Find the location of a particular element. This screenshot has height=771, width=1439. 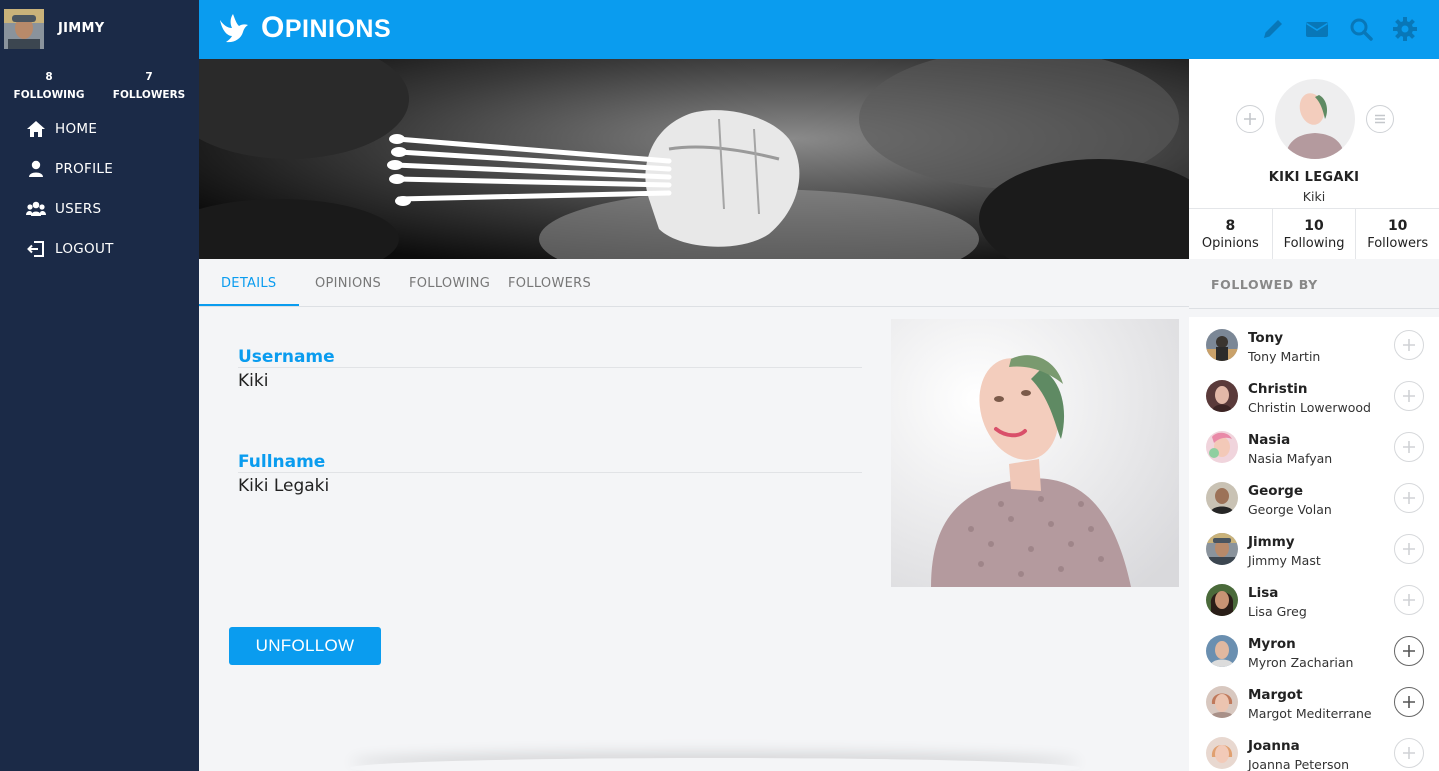

follower-name: Joanna is located at coordinates (1274, 746).